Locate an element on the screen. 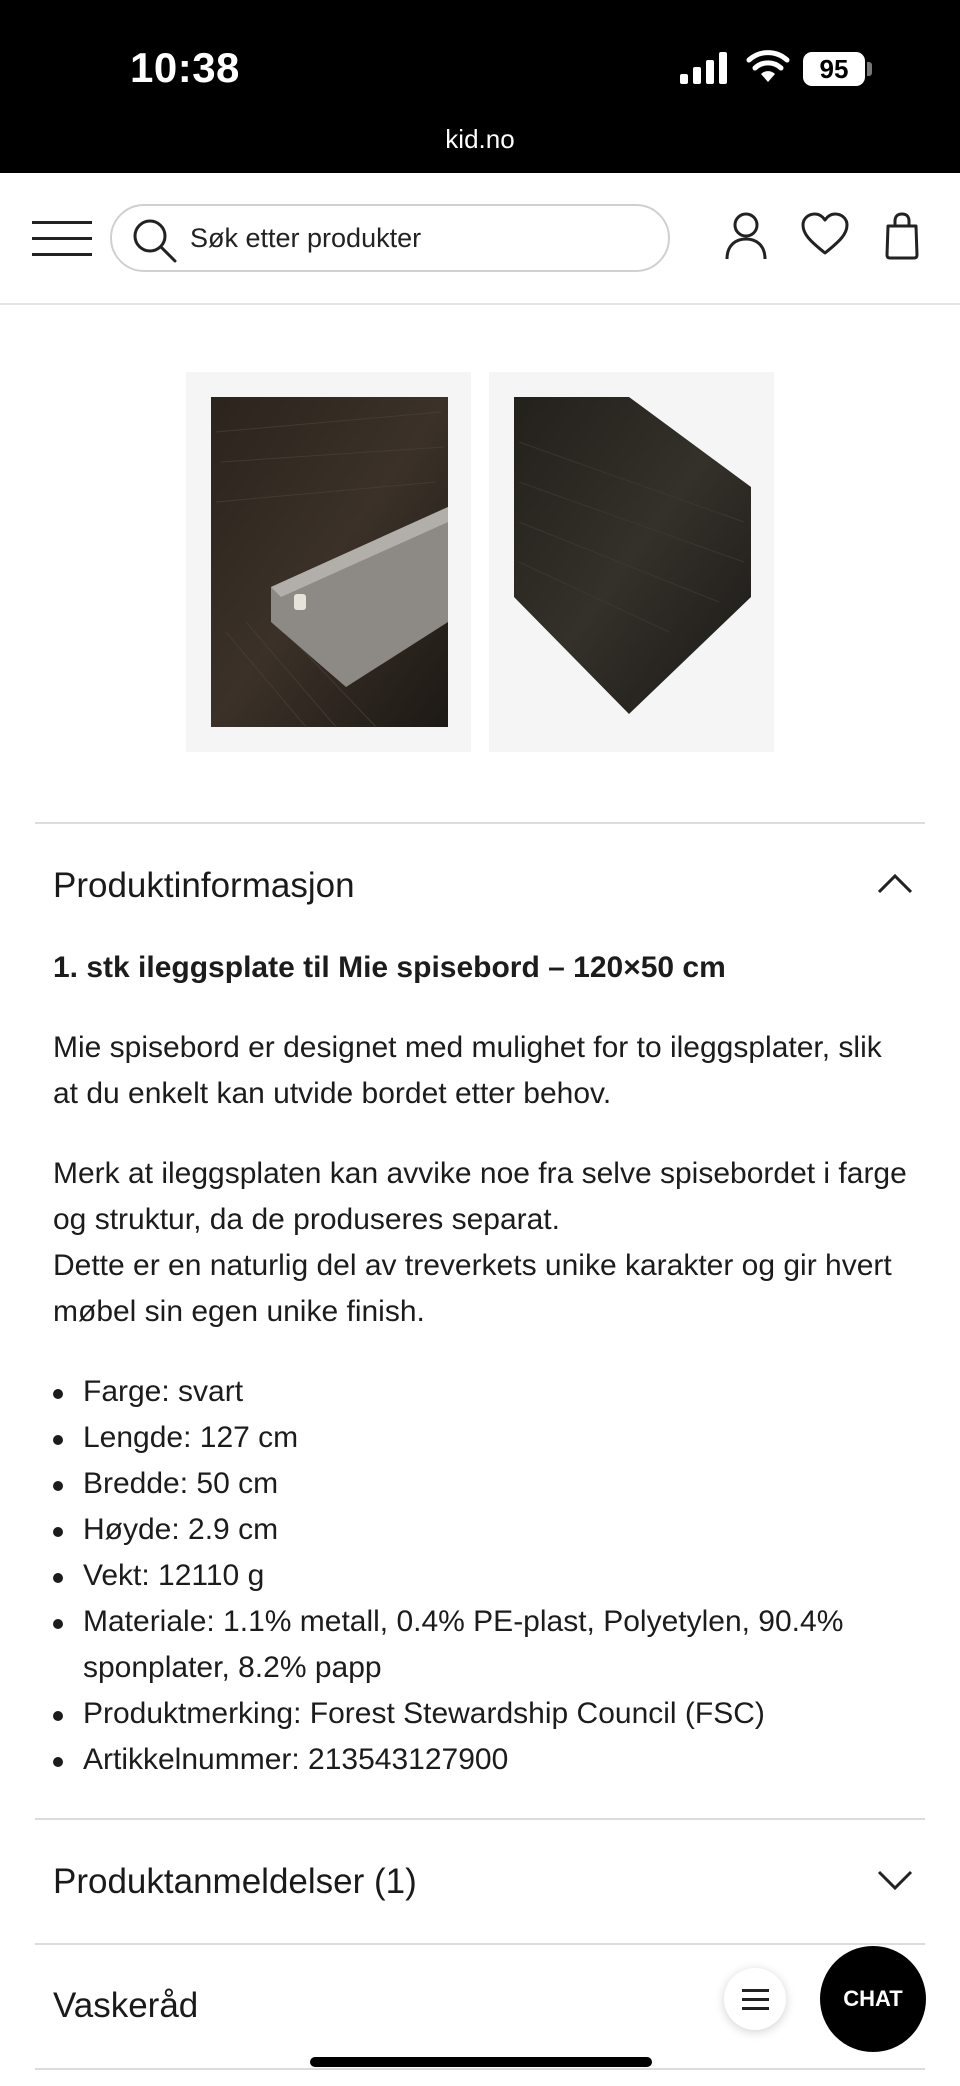  product-image-full-board is located at coordinates (631, 562).